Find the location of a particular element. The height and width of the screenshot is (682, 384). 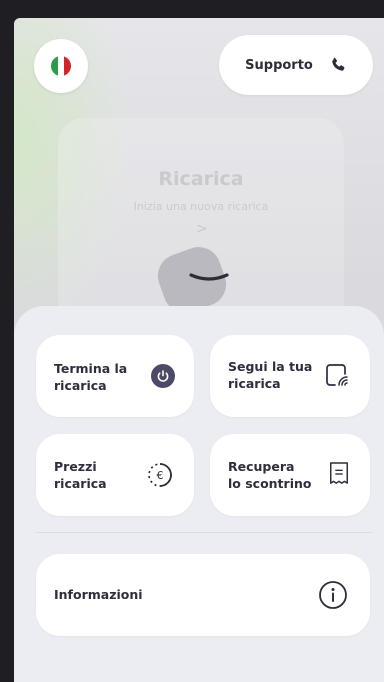

tile-label-line1: Prezzi is located at coordinates (75, 466).